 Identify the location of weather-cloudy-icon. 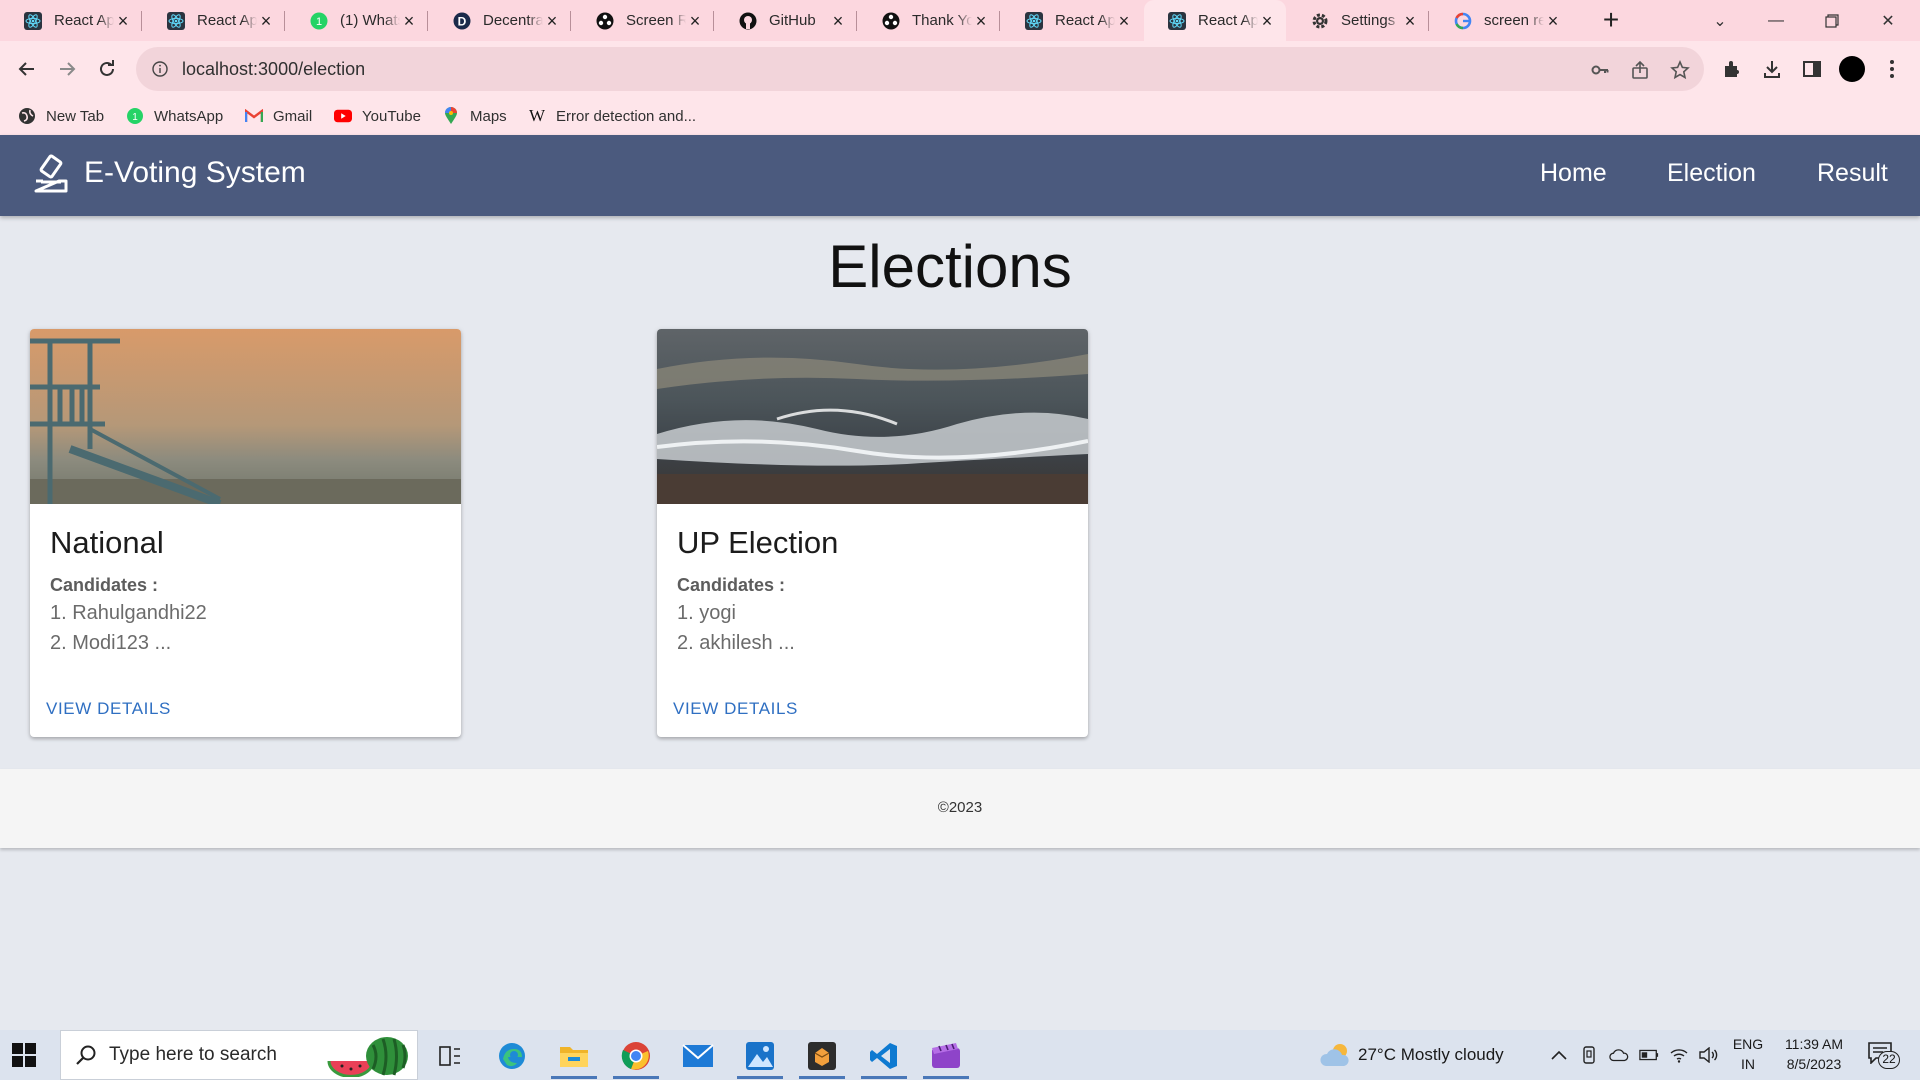
(1336, 1055).